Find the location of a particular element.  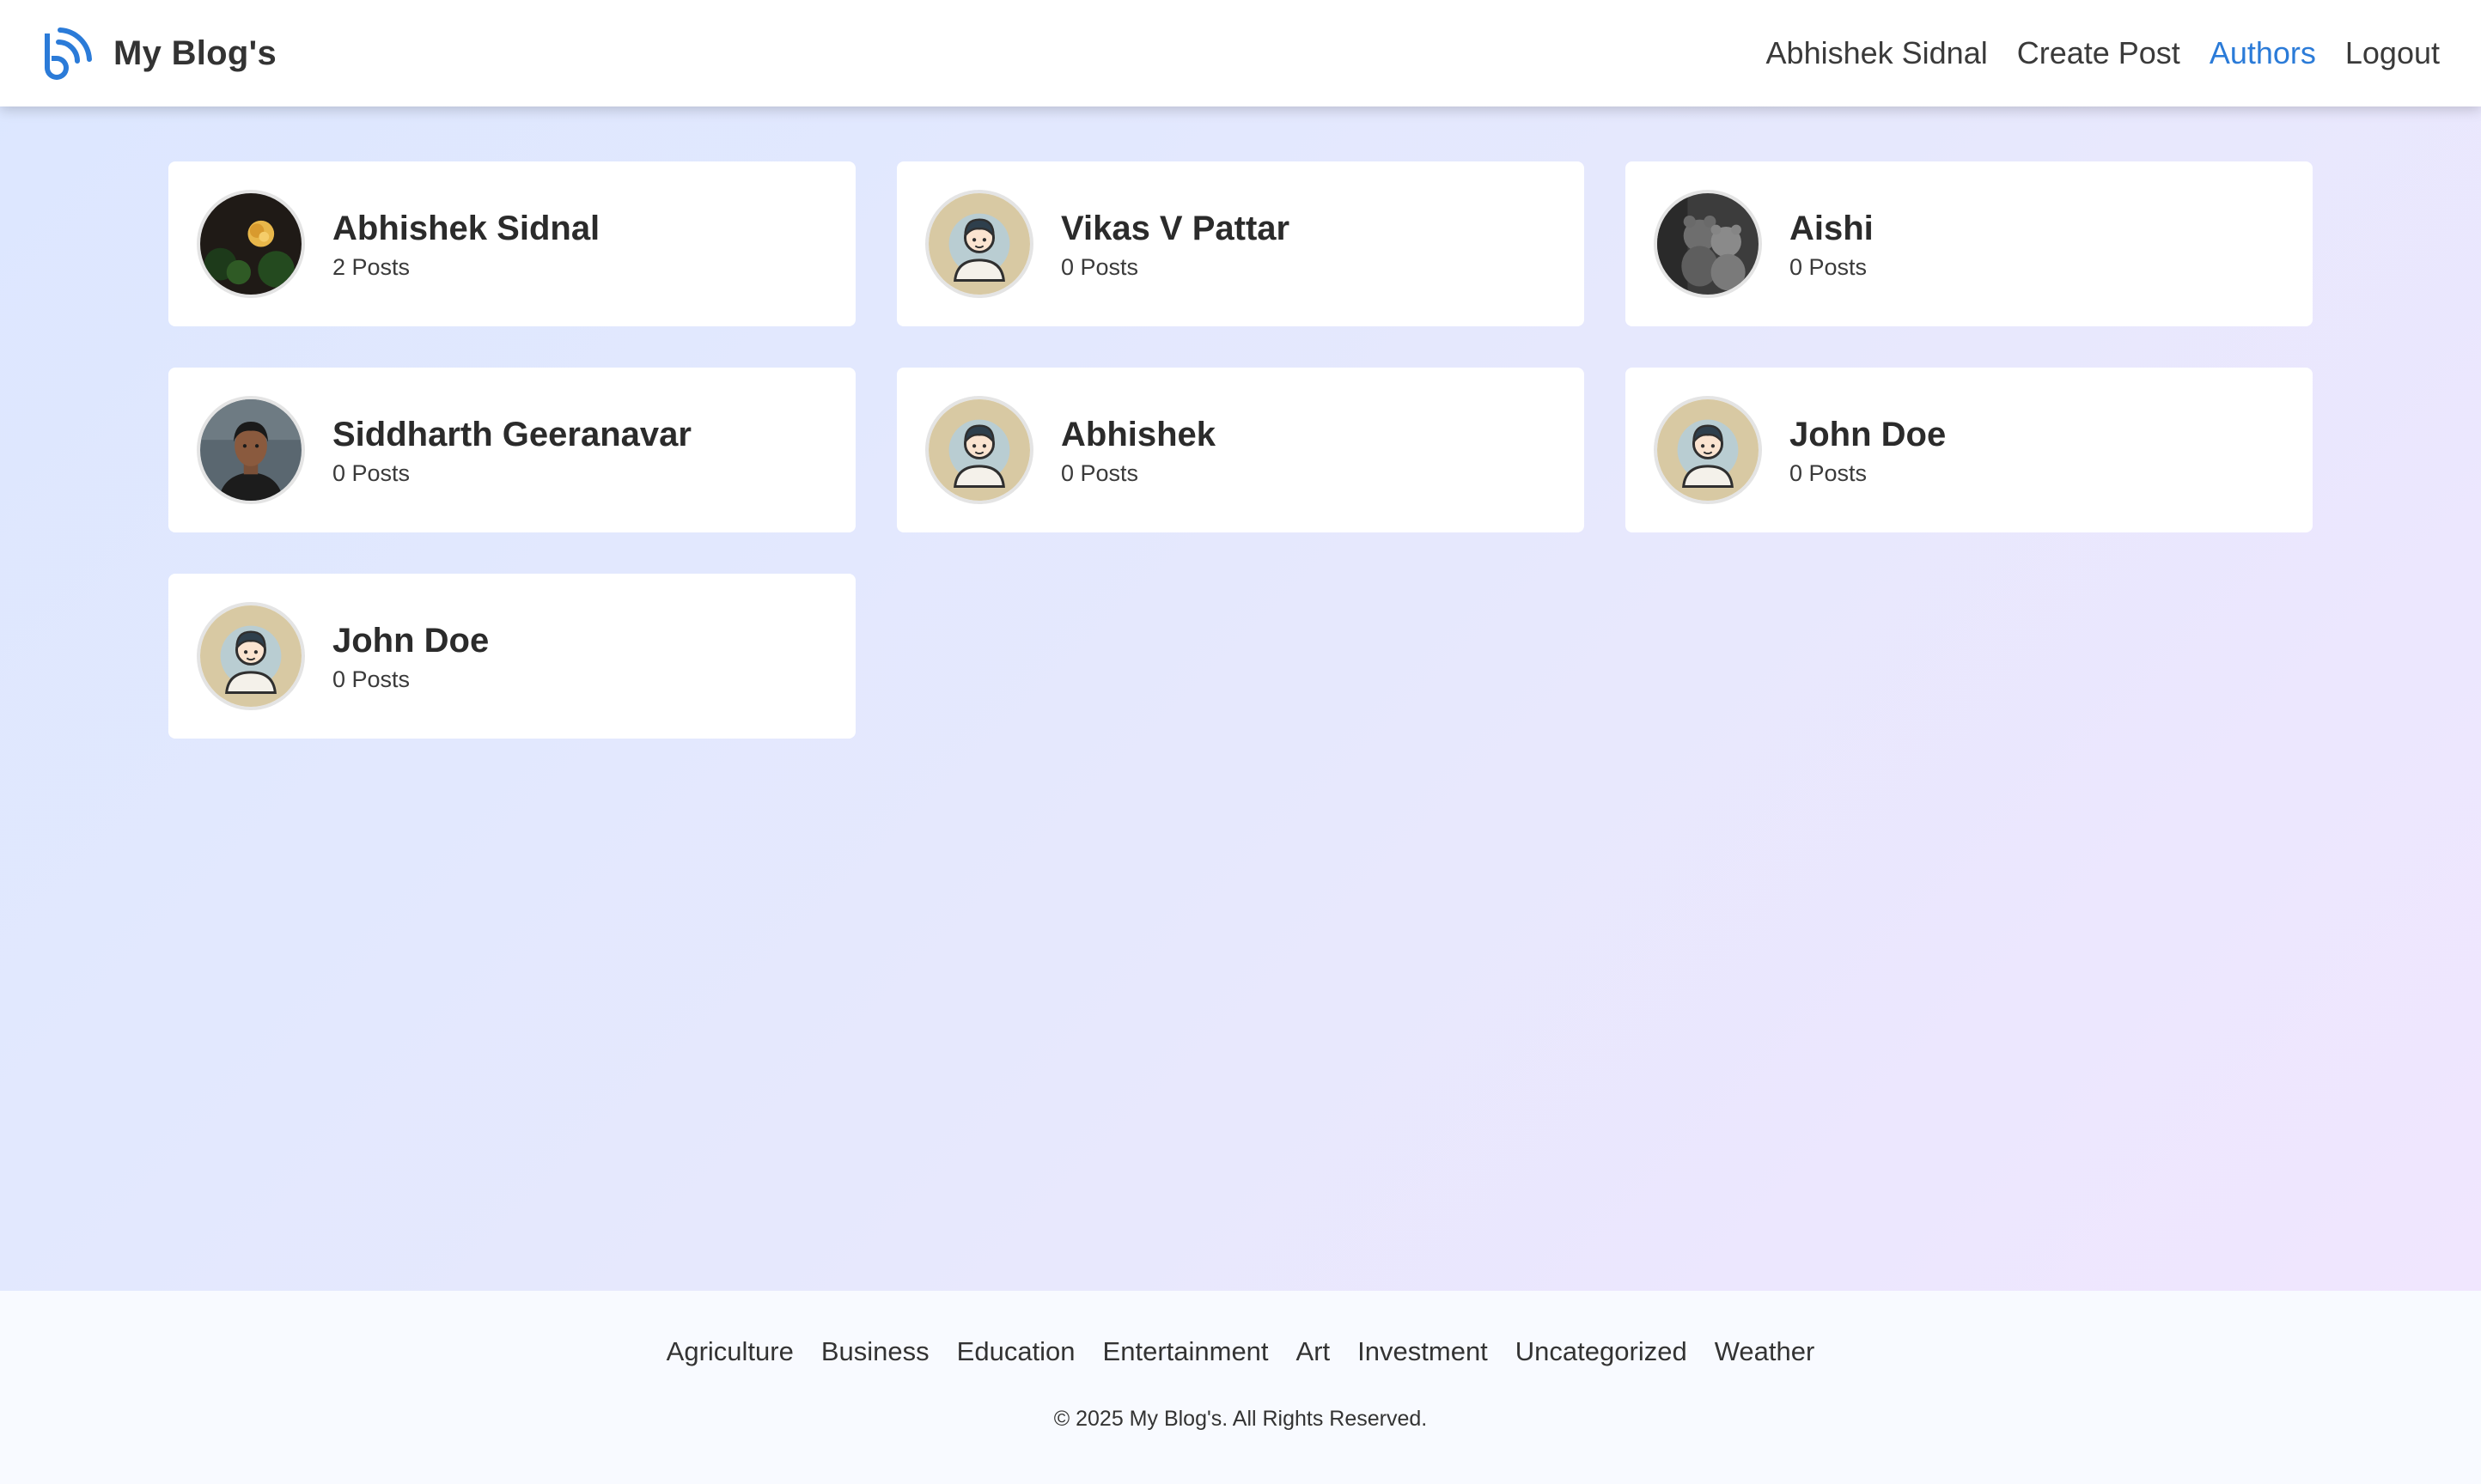

brand-title: My Blog's is located at coordinates (195, 52).